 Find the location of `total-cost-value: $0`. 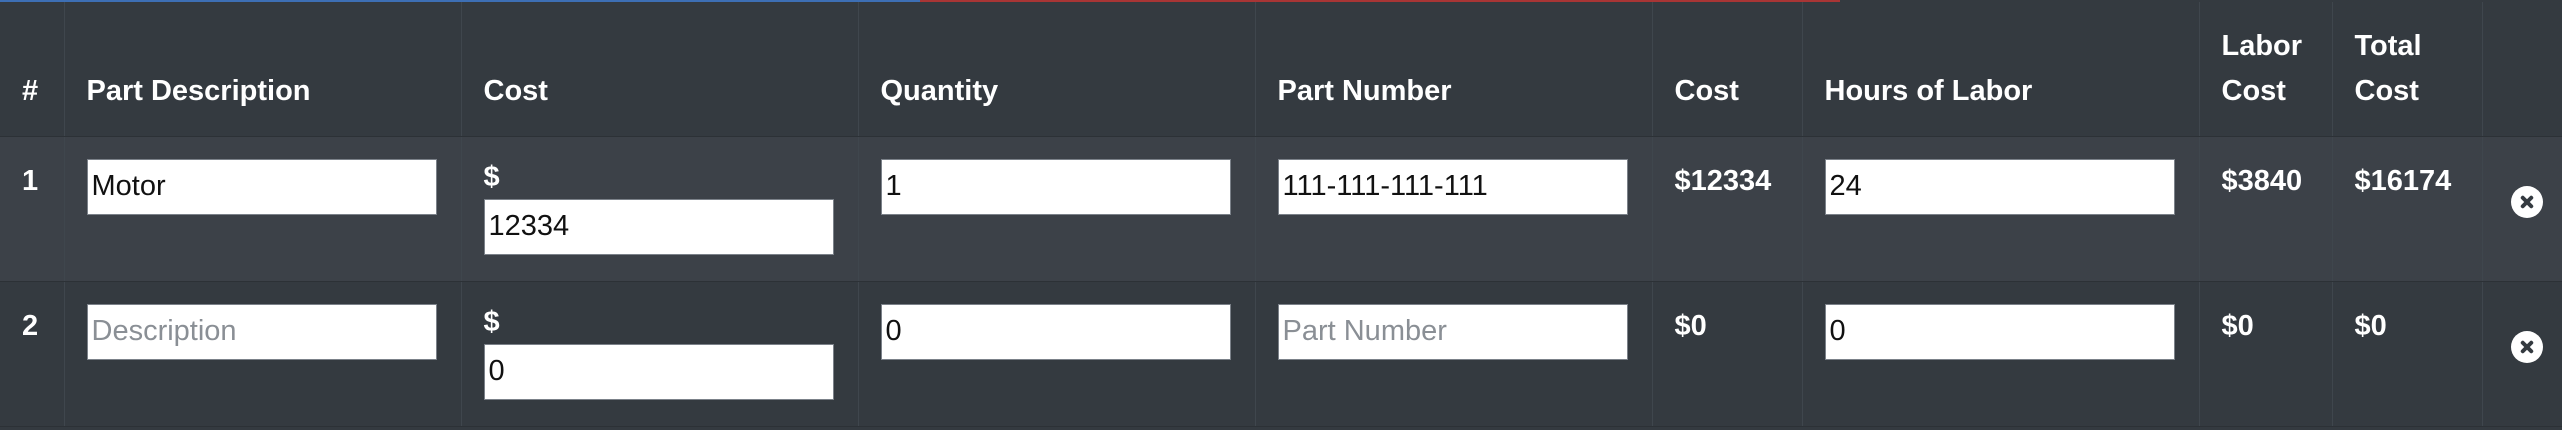

total-cost-value: $0 is located at coordinates (2370, 325).